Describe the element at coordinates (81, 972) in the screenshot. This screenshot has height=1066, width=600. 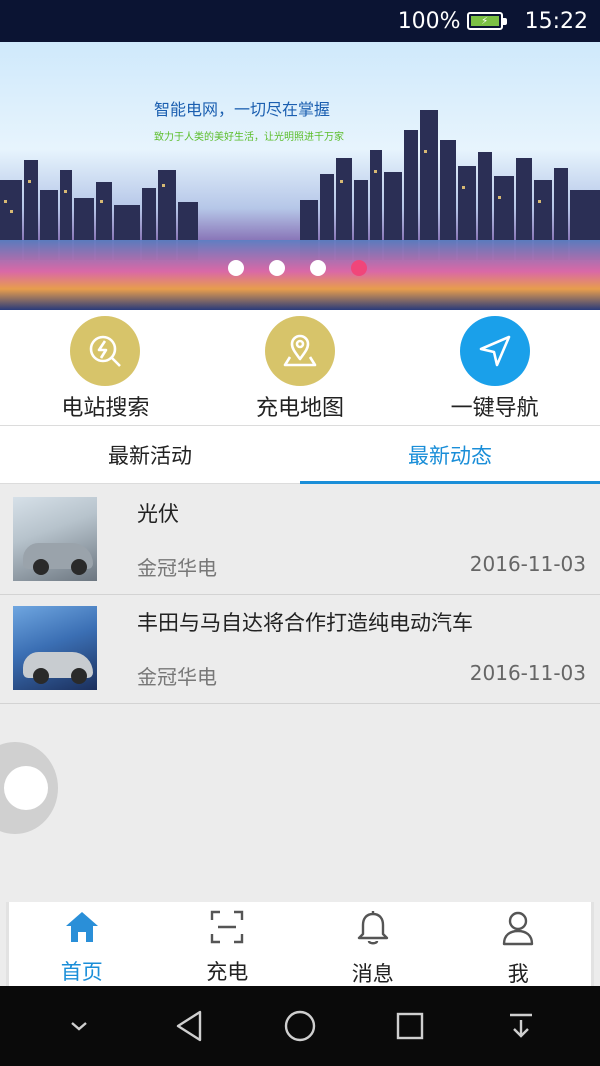
I see `nav-label-home: 首页` at that location.